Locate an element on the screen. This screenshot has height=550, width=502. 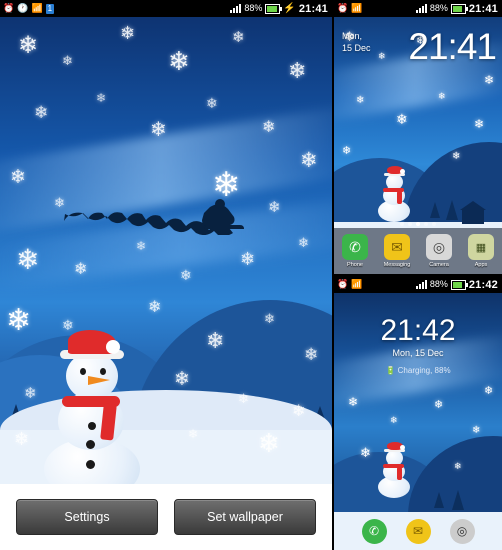
house-roof is located at coordinates (473, 205).